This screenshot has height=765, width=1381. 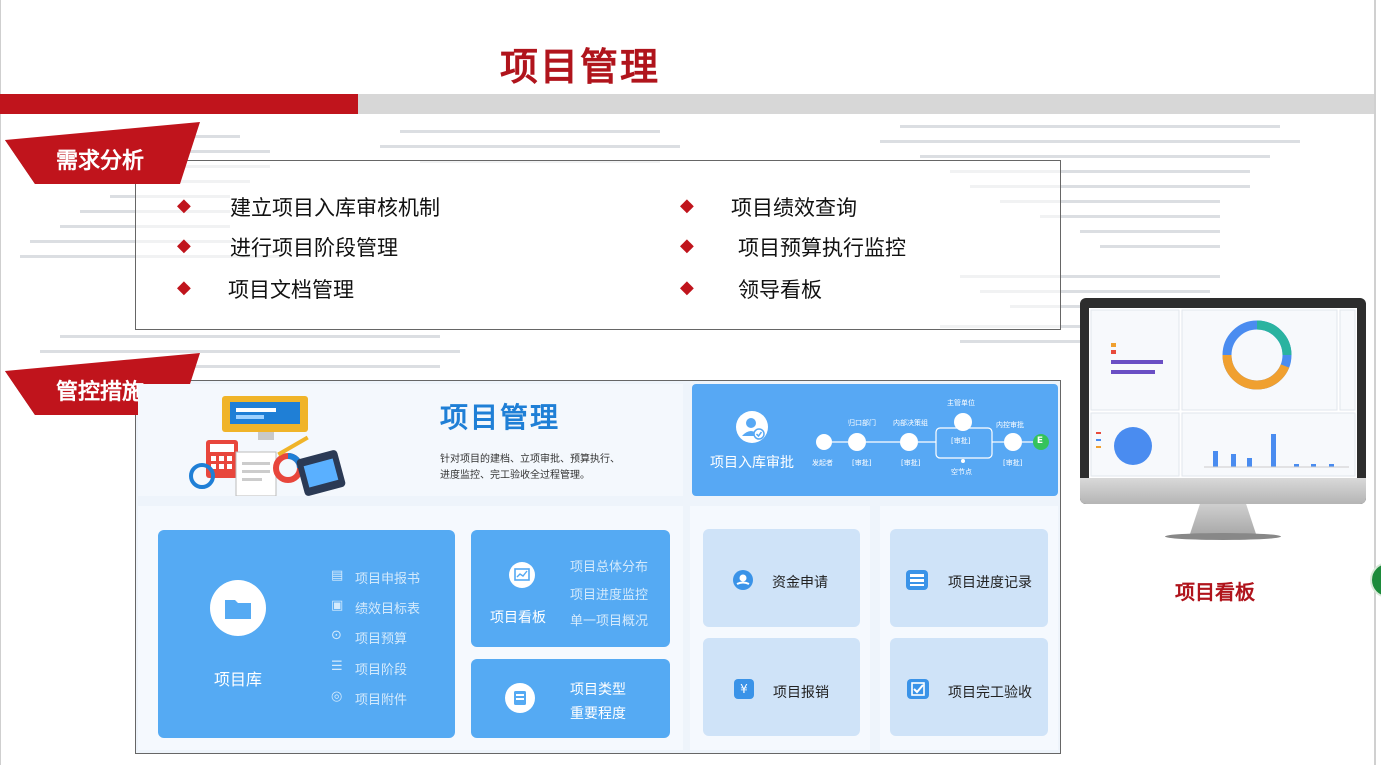 What do you see at coordinates (237, 679) in the screenshot?
I see `project-library-label: 项目库` at bounding box center [237, 679].